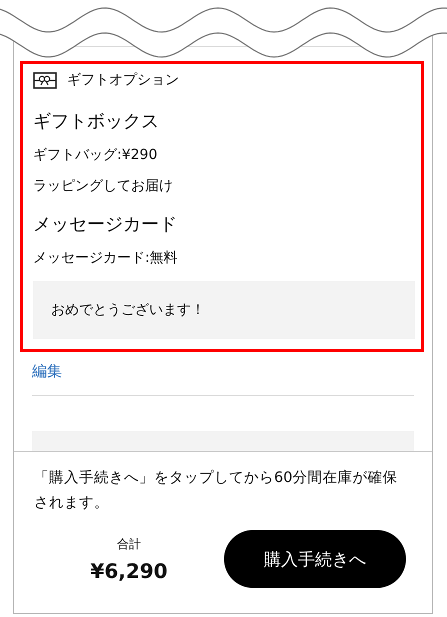 This screenshot has width=447, height=617. What do you see at coordinates (123, 80) in the screenshot?
I see `section-title: ギフトオプション` at bounding box center [123, 80].